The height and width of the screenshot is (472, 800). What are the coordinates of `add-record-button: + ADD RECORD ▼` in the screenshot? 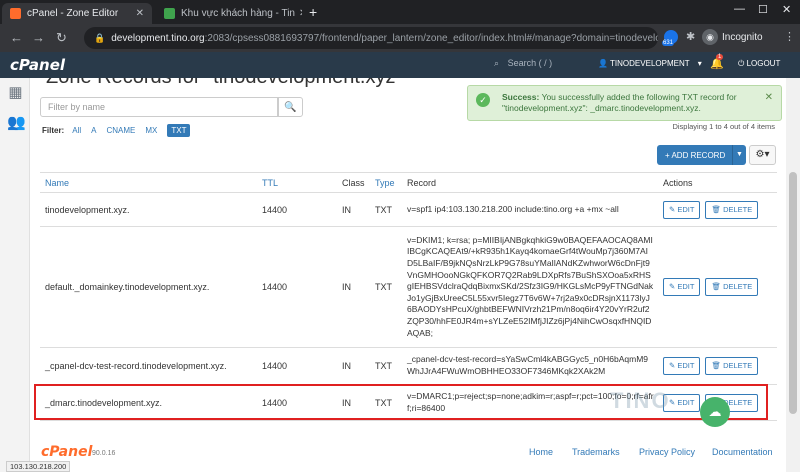 It's located at (701, 155).